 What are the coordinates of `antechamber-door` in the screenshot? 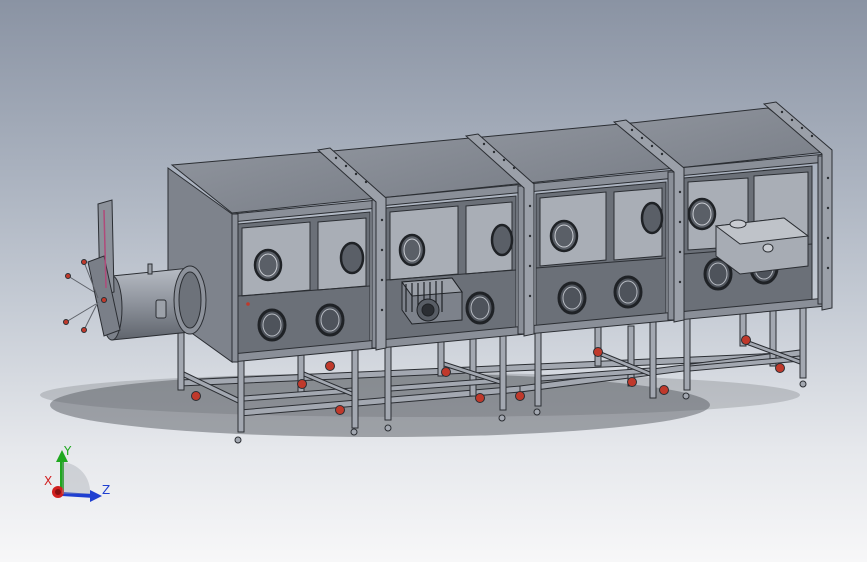 It's located at (92, 268).